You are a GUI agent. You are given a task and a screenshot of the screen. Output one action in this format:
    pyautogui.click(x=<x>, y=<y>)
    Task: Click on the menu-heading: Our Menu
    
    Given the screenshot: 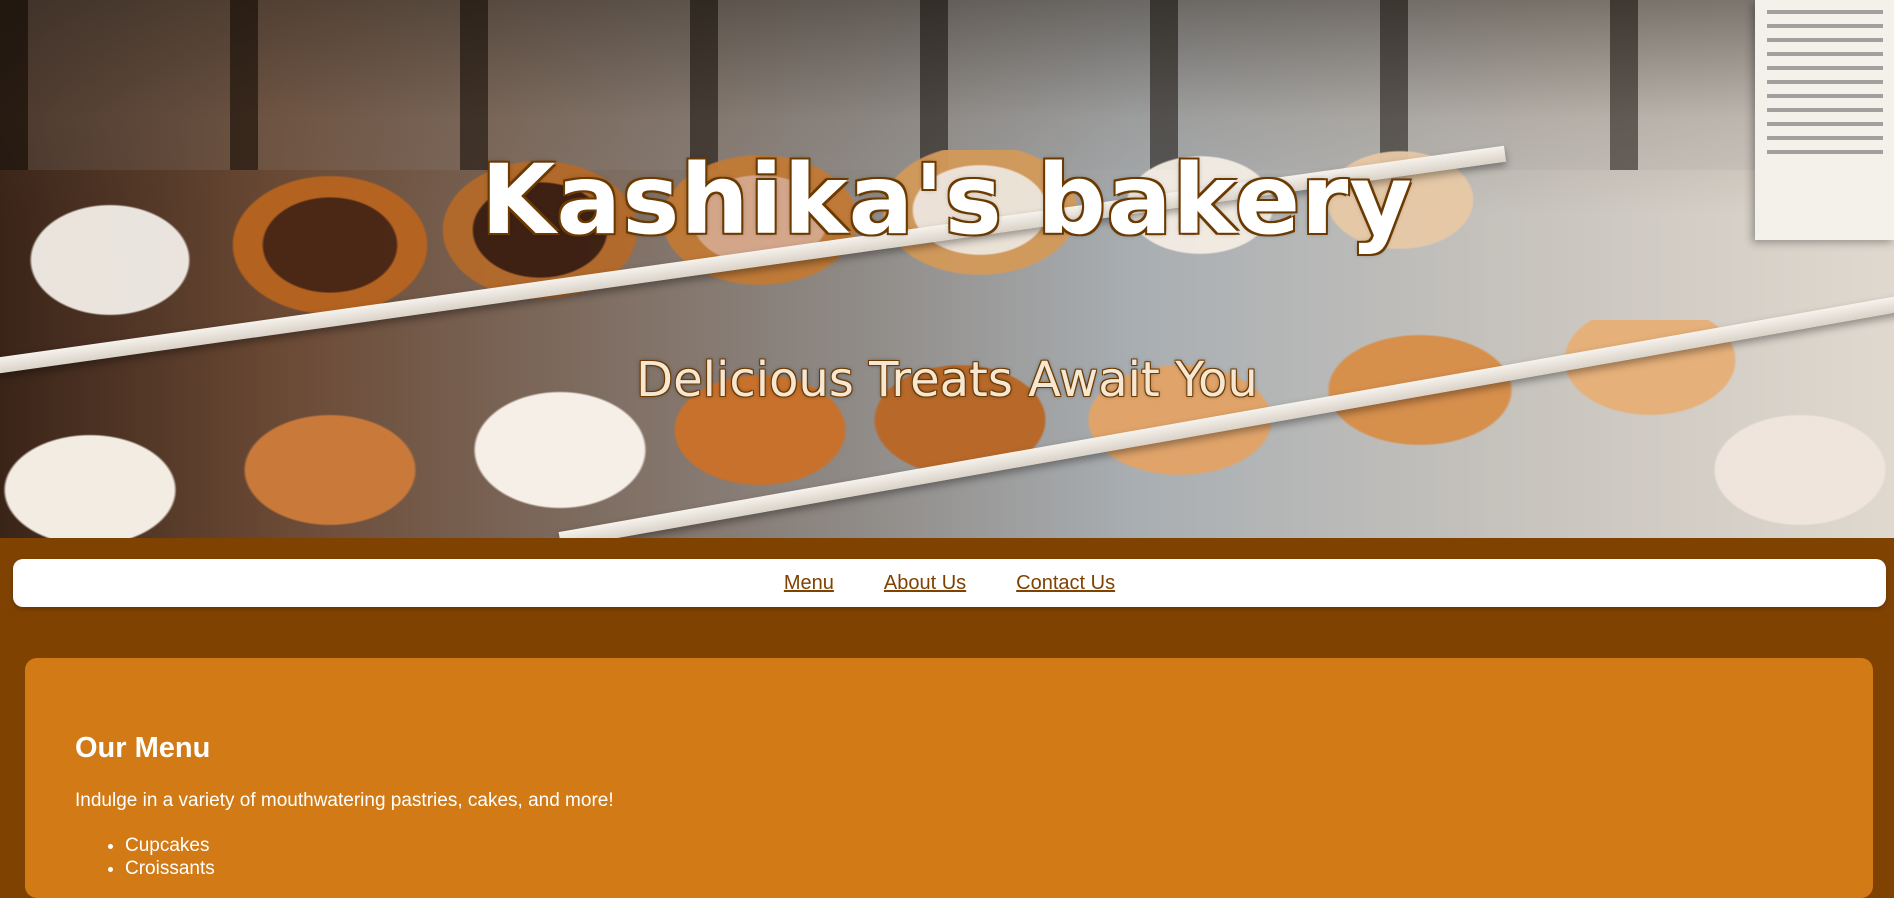 What is the action you would take?
    pyautogui.click(x=143, y=748)
    